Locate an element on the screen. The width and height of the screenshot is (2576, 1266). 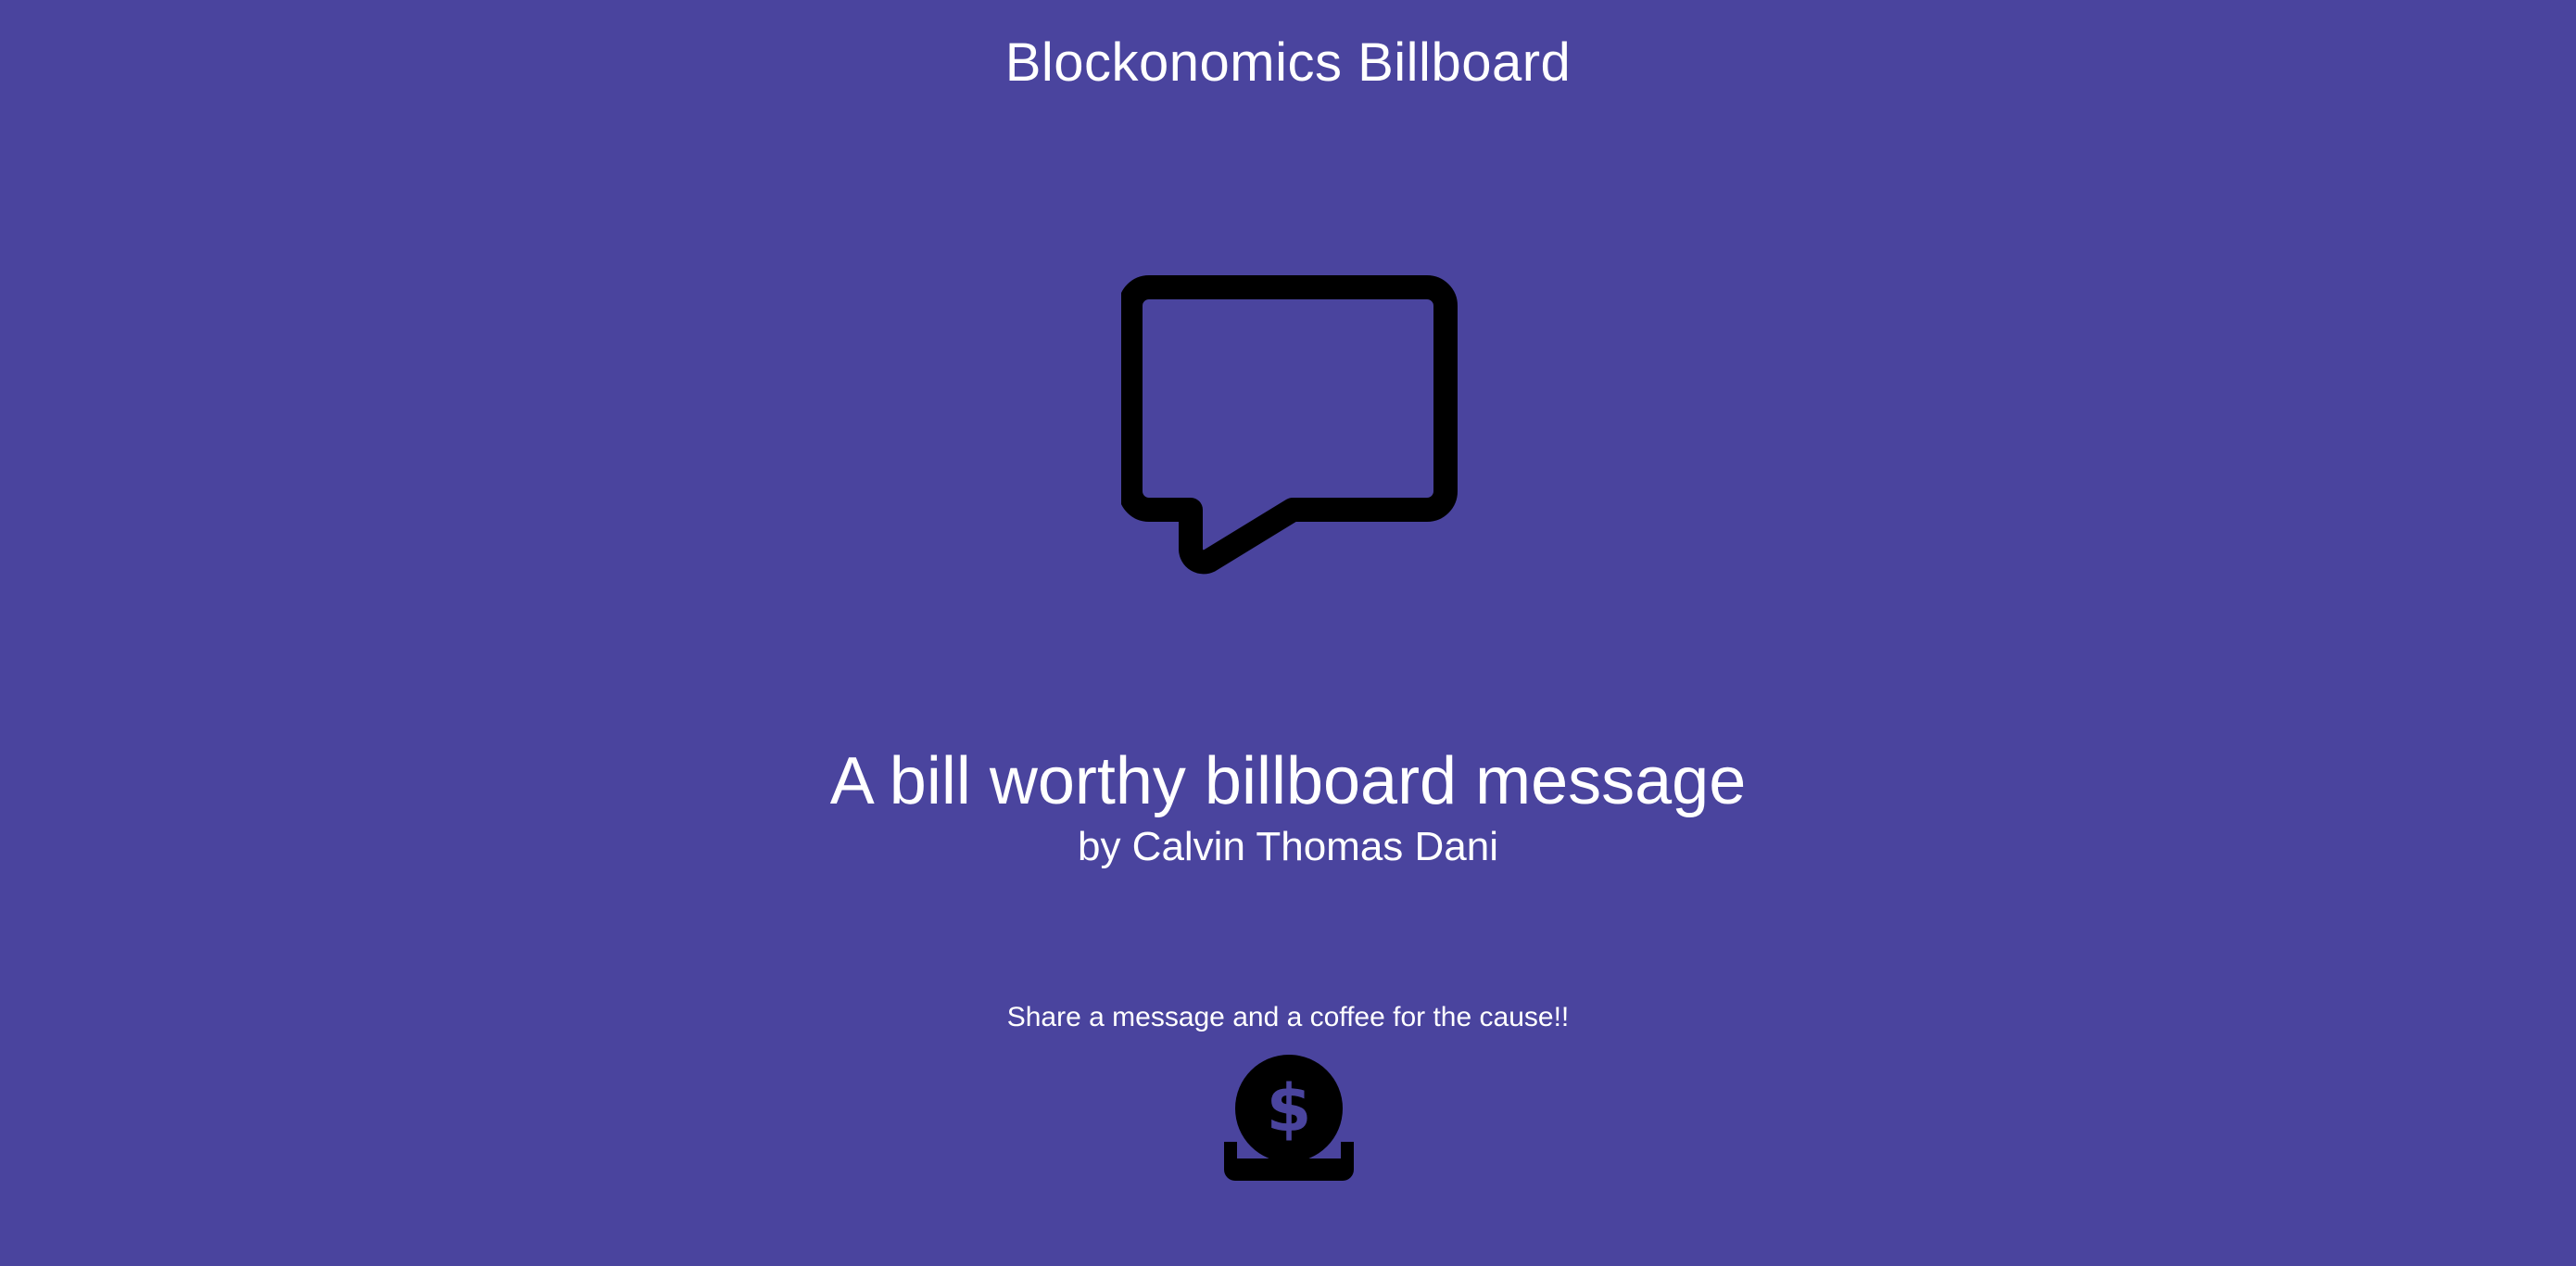
billboard-message: A bill worthy billboard message is located at coordinates (1288, 781).